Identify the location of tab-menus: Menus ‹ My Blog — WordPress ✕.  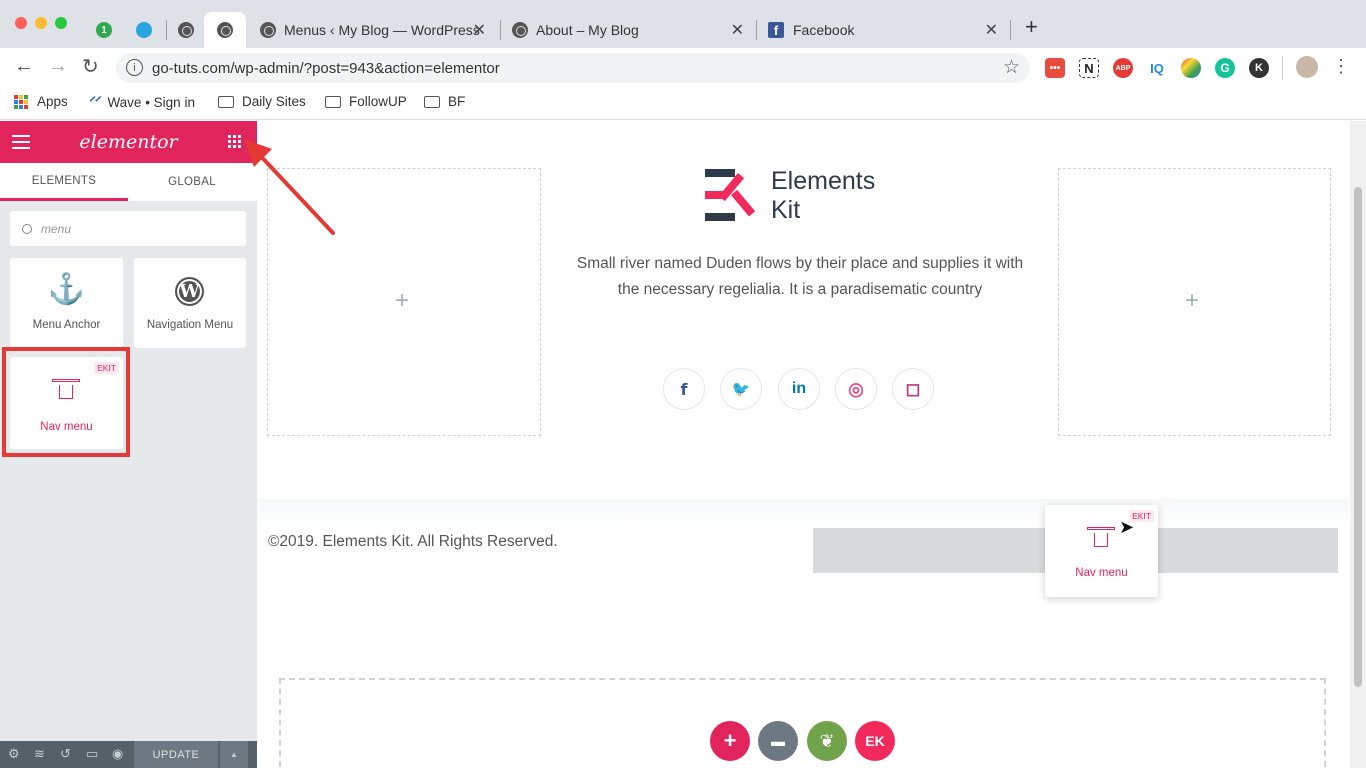
(375, 30).